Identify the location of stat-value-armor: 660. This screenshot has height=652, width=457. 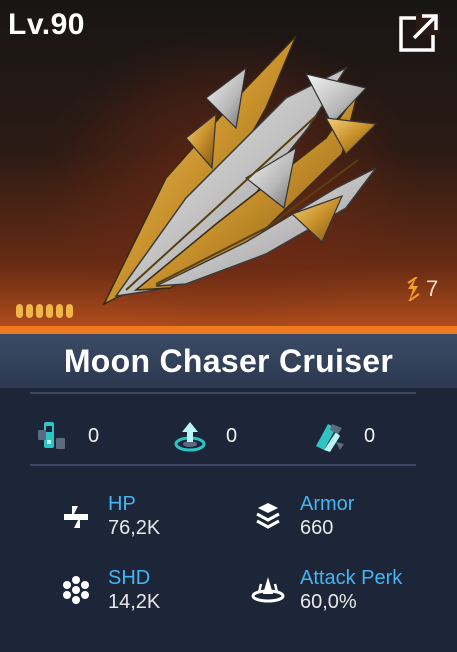
(317, 528).